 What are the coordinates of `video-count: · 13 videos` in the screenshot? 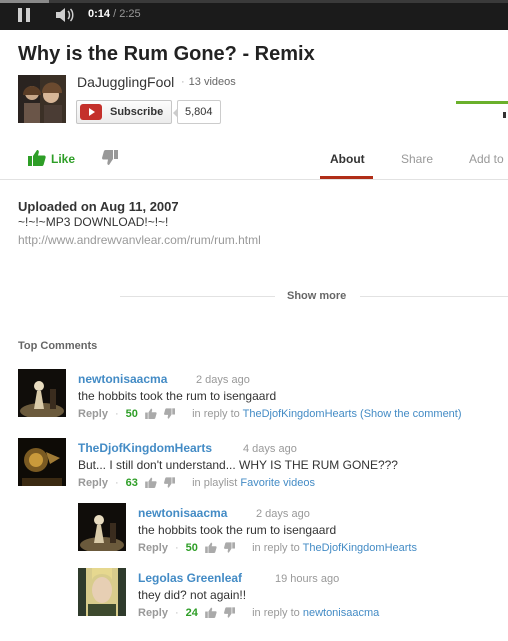 It's located at (208, 82).